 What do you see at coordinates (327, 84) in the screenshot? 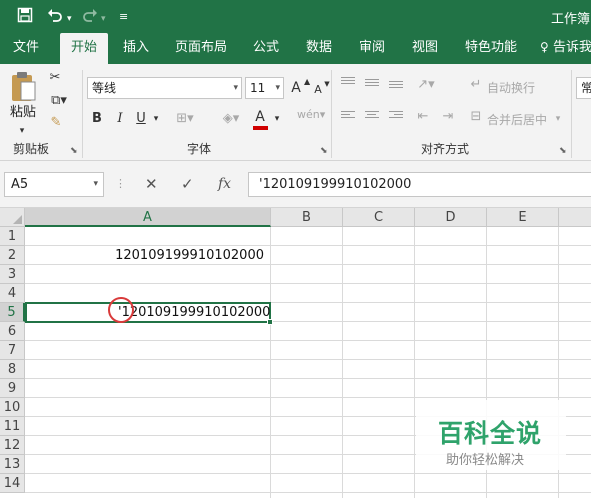
I see `shrink-font-icon: ▼` at bounding box center [327, 84].